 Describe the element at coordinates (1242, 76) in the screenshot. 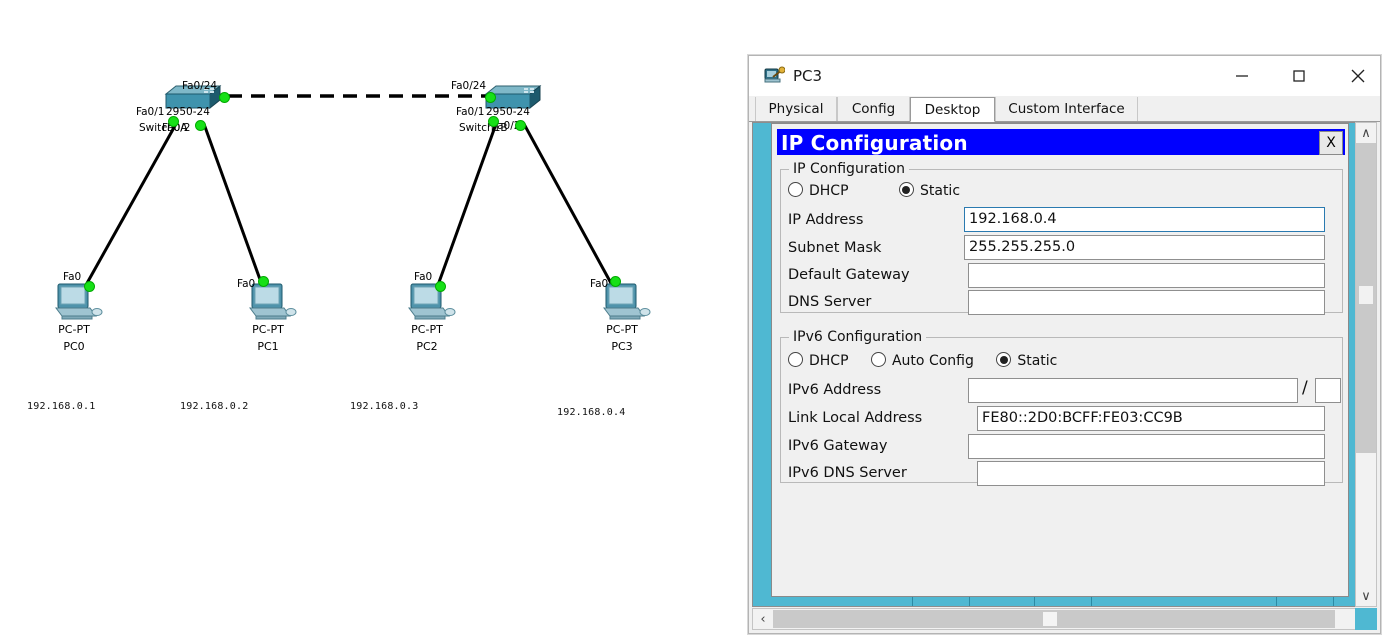

I see `minimize-icon` at that location.